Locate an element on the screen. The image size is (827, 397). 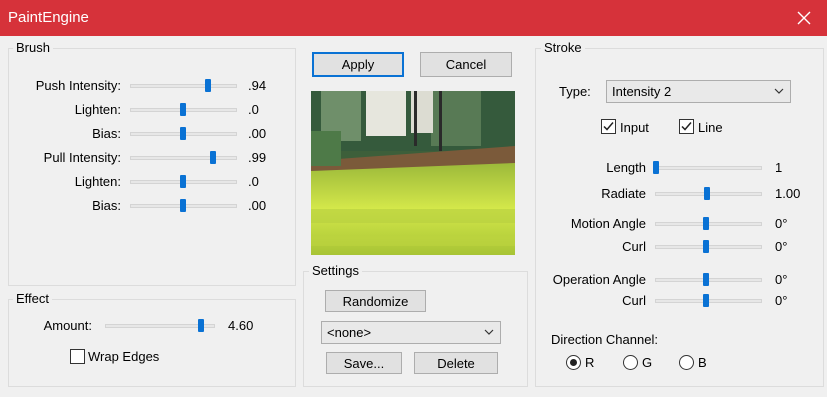
close-button is located at coordinates (804, 18).